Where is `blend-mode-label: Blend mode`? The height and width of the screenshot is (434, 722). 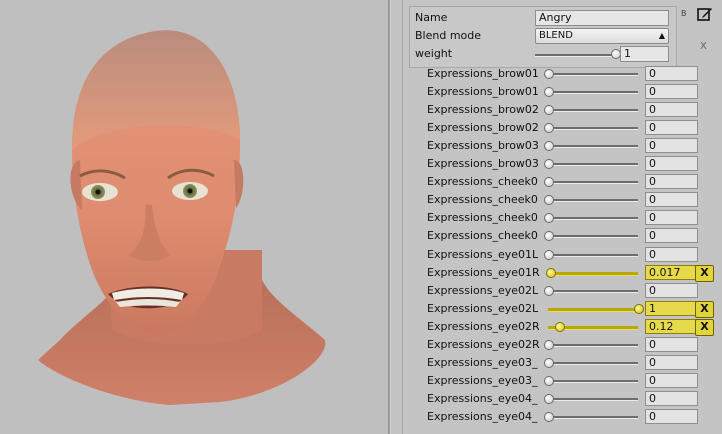 blend-mode-label: Blend mode is located at coordinates (448, 35).